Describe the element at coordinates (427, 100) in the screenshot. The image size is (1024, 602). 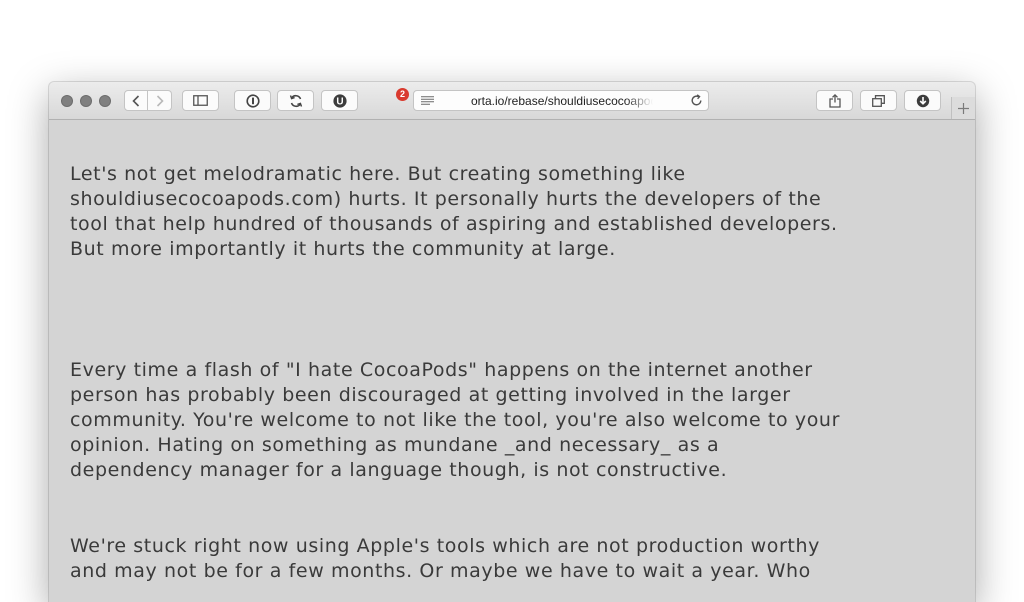
I see `reader-icon` at that location.